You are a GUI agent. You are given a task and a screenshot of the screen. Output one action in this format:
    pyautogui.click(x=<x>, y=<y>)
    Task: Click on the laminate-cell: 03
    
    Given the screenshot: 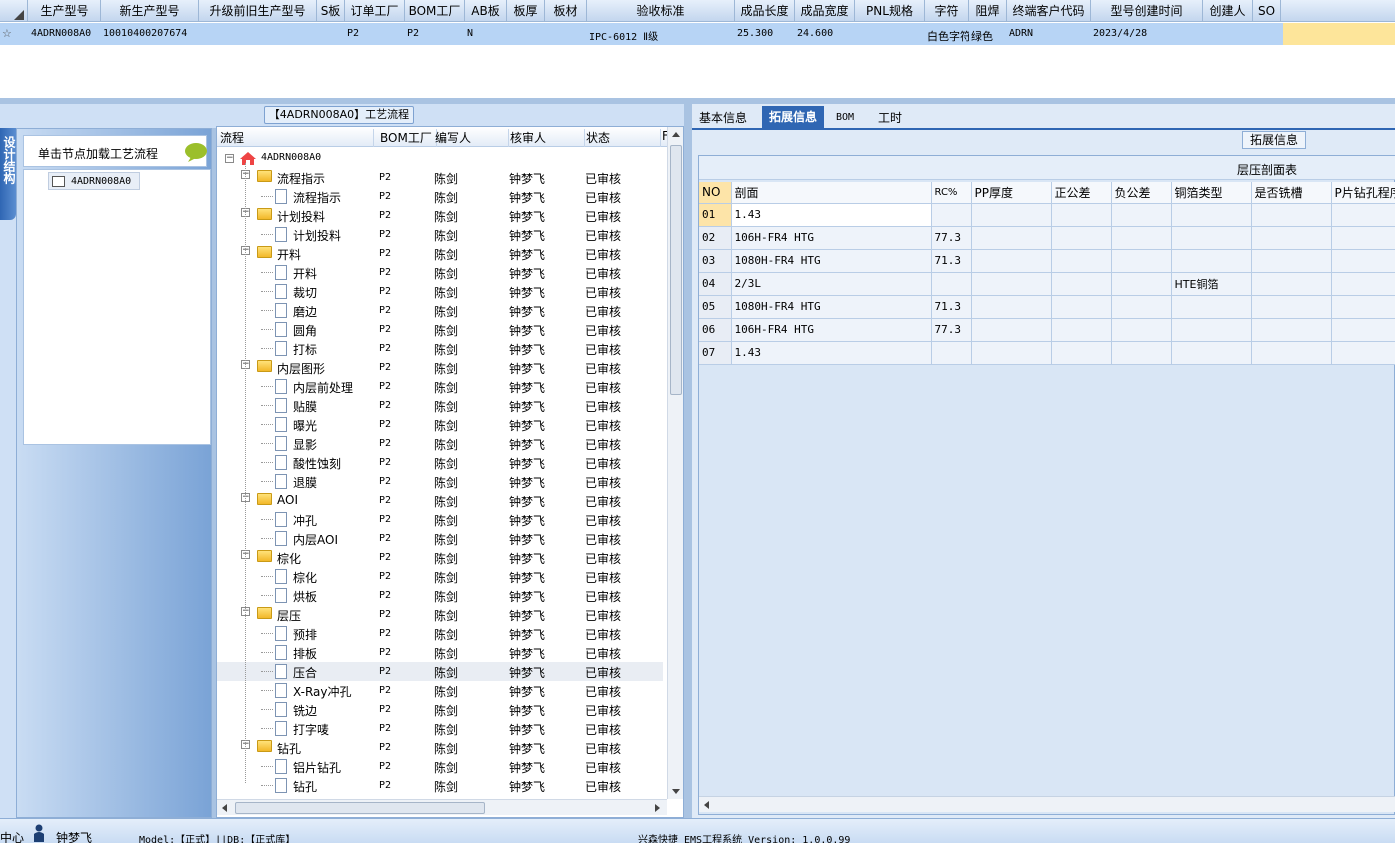 What is the action you would take?
    pyautogui.click(x=715, y=261)
    